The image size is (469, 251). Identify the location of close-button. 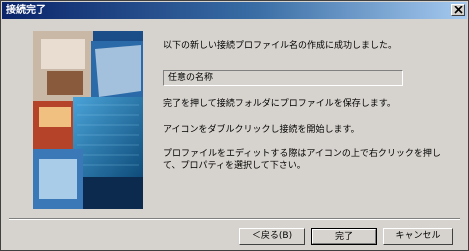
(458, 10).